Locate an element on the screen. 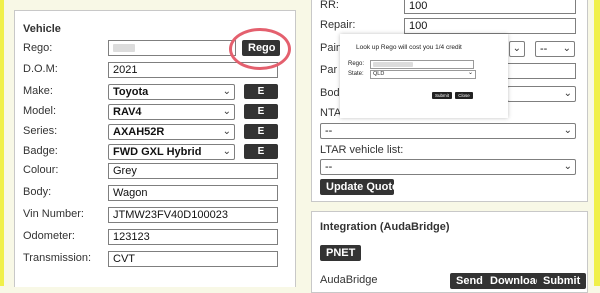 This screenshot has height=293, width=600. modal-rego-label: Rego: is located at coordinates (356, 64).